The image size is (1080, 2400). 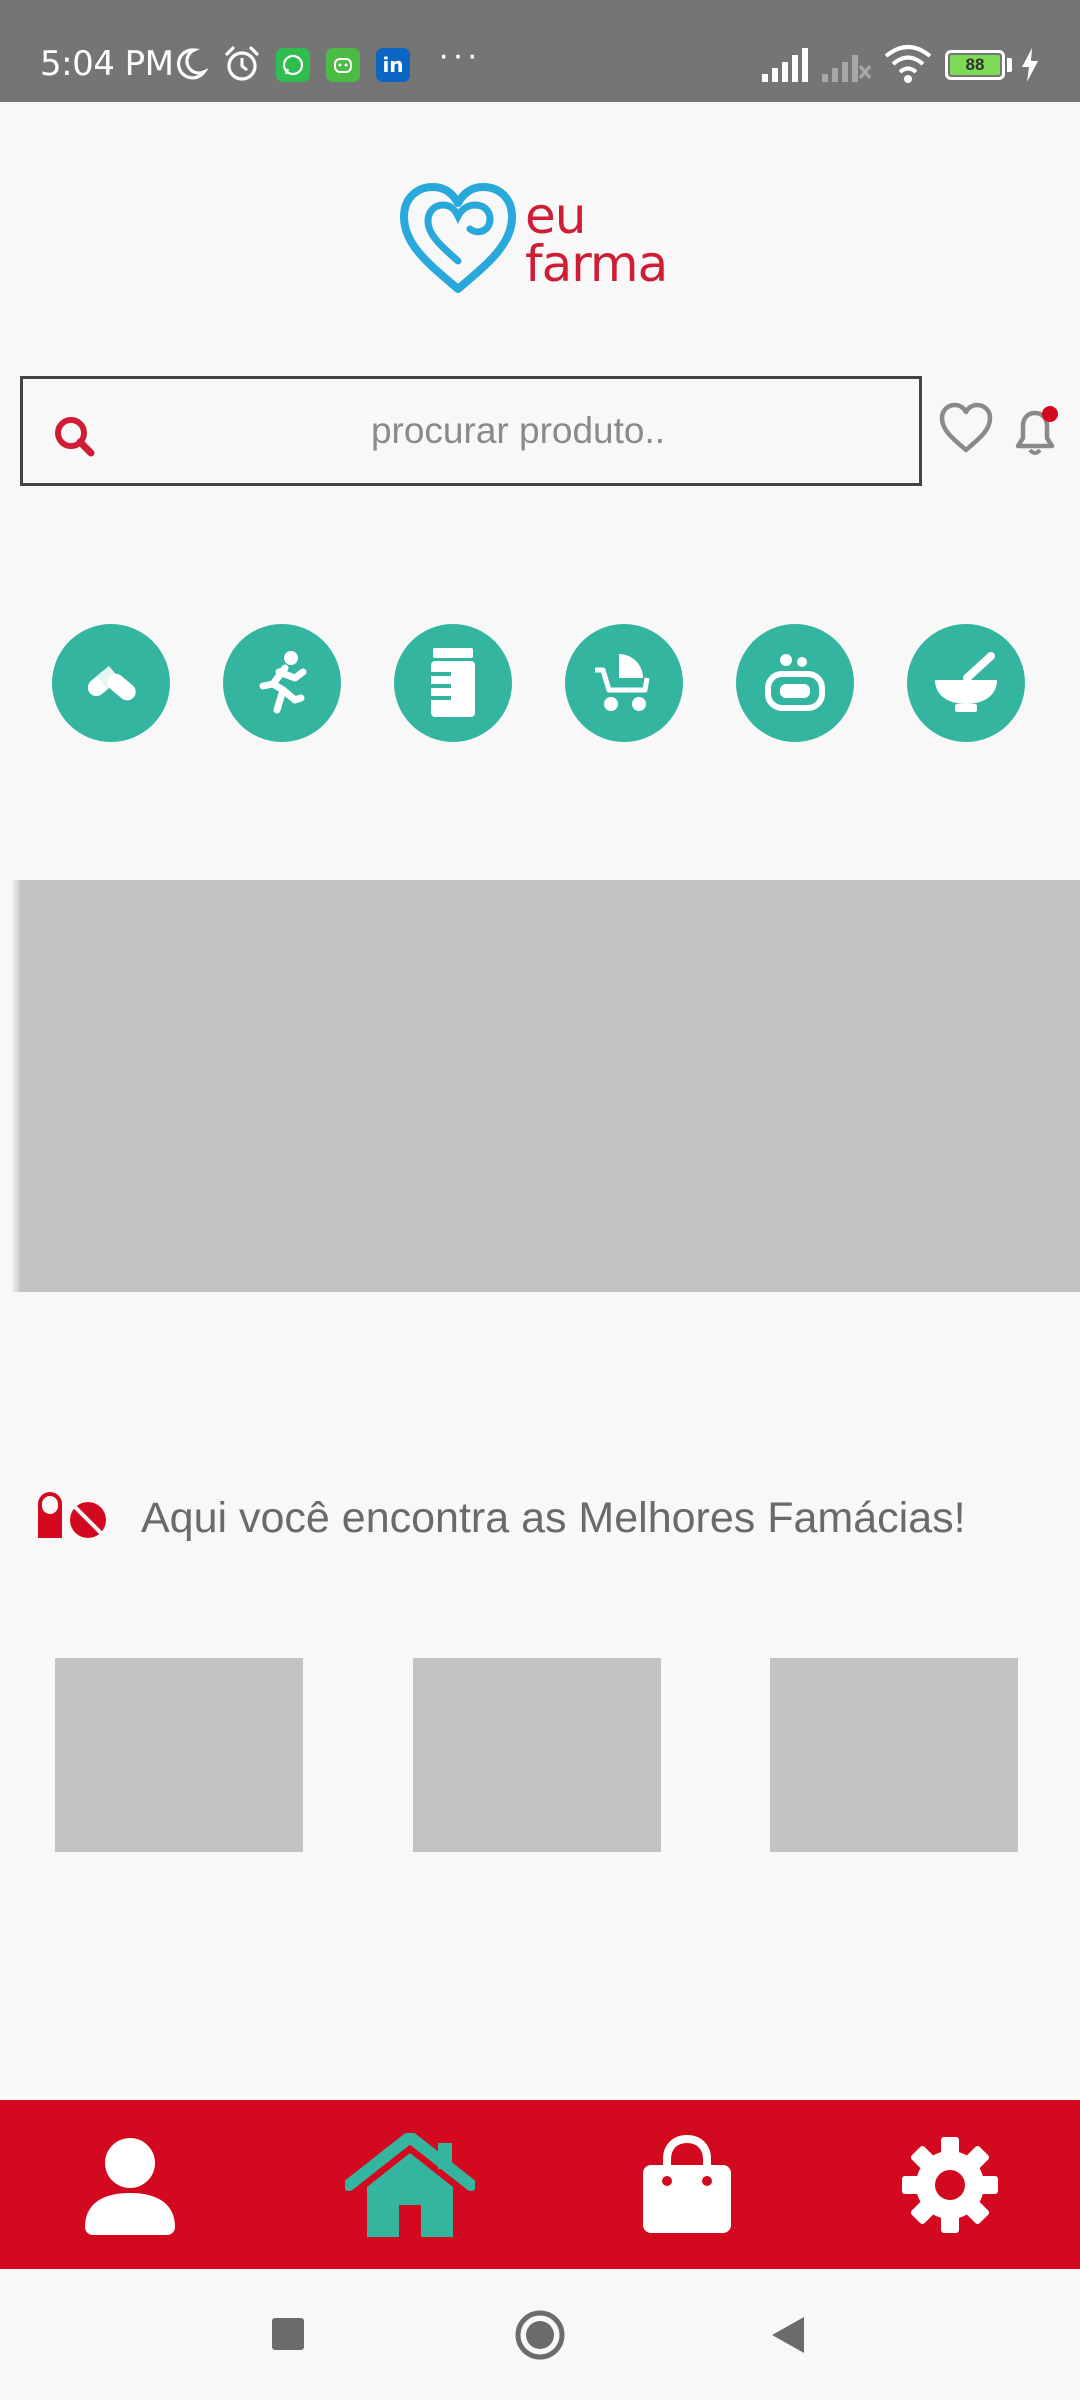 I want to click on category-fitness, so click(x=282, y=683).